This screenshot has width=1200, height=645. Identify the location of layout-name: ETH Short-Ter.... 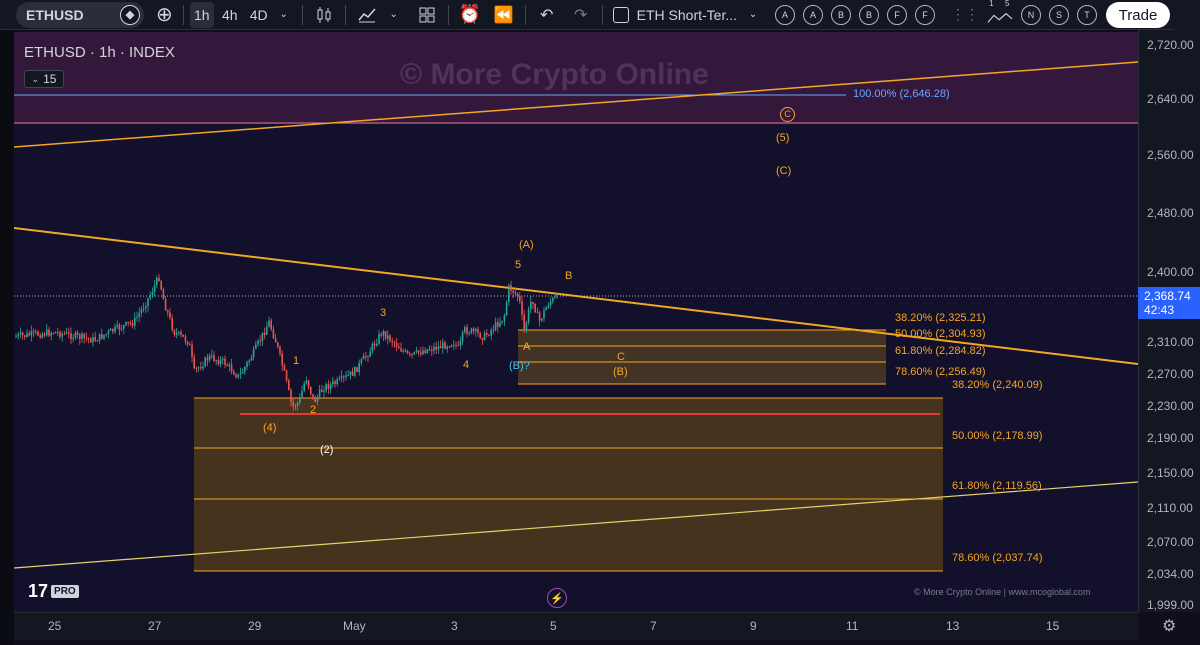
(687, 15).